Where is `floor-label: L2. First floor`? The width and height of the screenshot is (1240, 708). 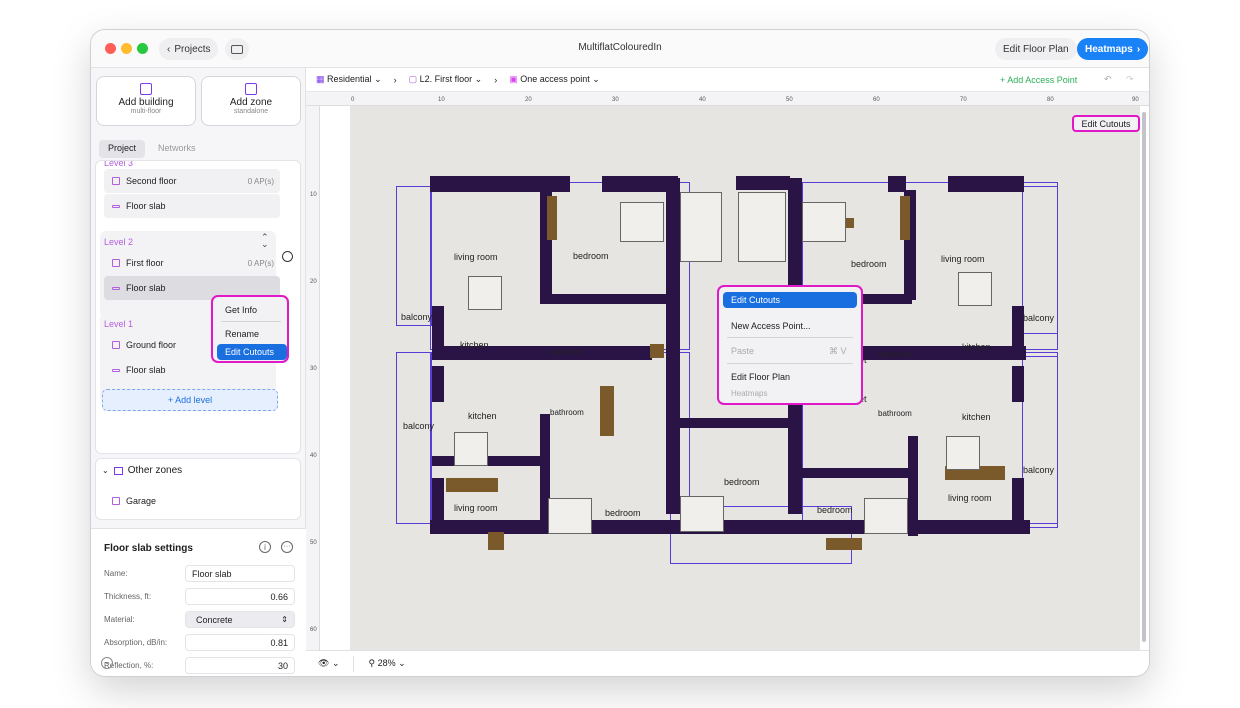
floor-label: L2. First floor is located at coordinates (446, 79).